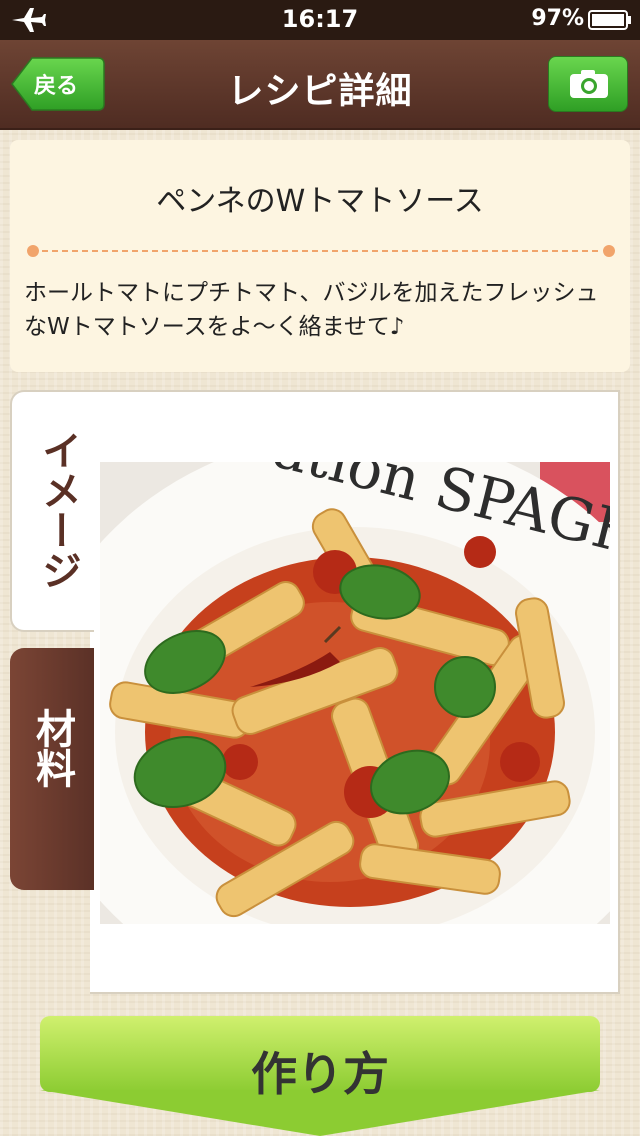 This screenshot has height=1136, width=640. What do you see at coordinates (320, 20) in the screenshot?
I see `status-bar: 16:17 97%` at bounding box center [320, 20].